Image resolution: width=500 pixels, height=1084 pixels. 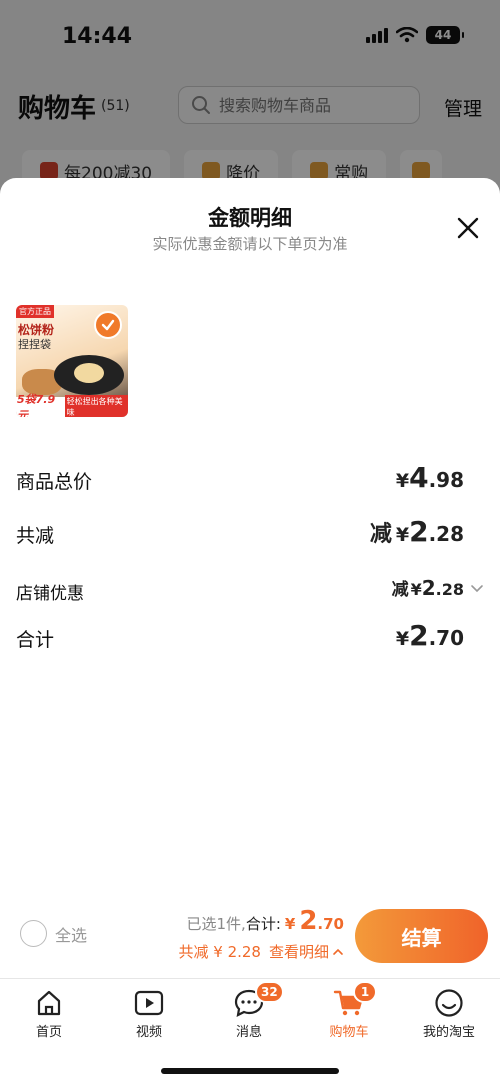 I want to click on home-indicator, so click(x=250, y=1071).